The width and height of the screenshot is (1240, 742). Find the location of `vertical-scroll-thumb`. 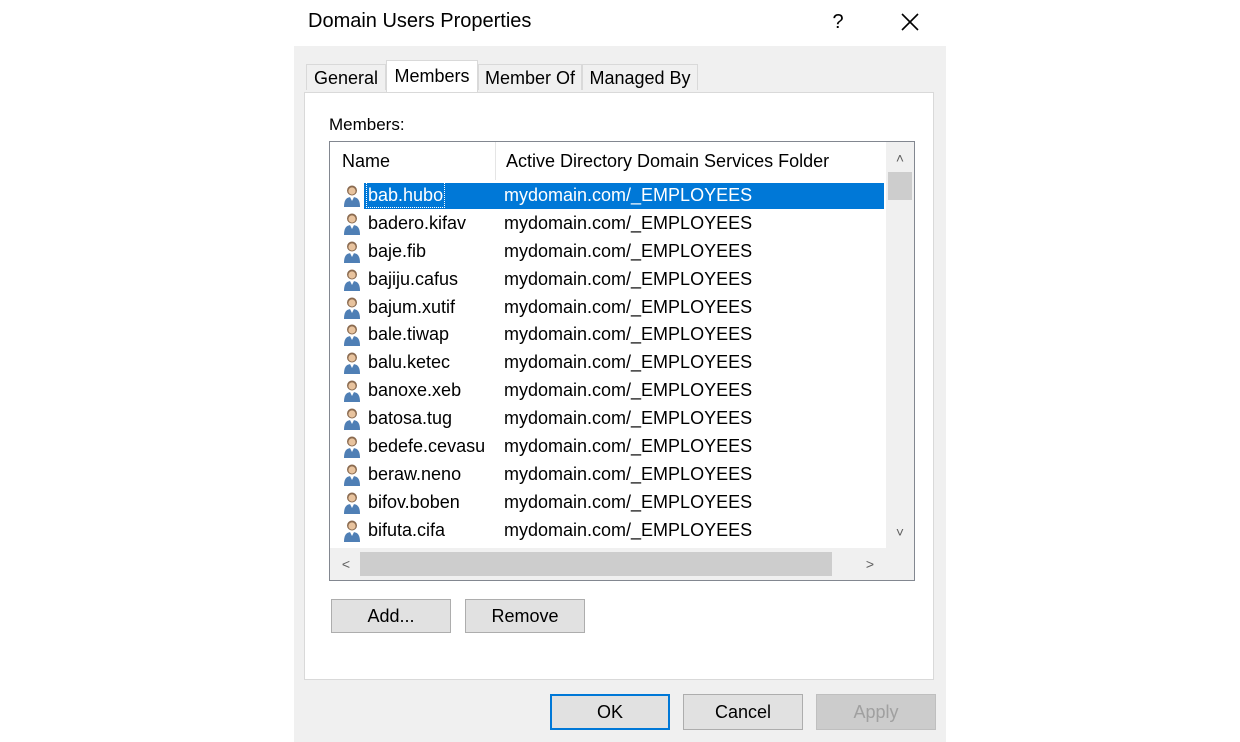

vertical-scroll-thumb is located at coordinates (900, 186).